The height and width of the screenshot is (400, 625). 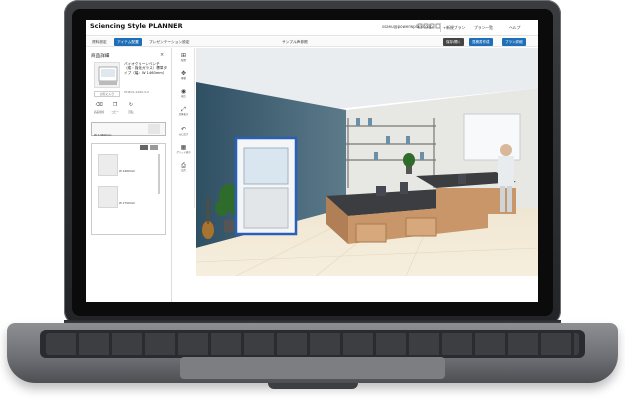 I want to click on tool-place: ⊞ 配置, so click(x=183, y=57).